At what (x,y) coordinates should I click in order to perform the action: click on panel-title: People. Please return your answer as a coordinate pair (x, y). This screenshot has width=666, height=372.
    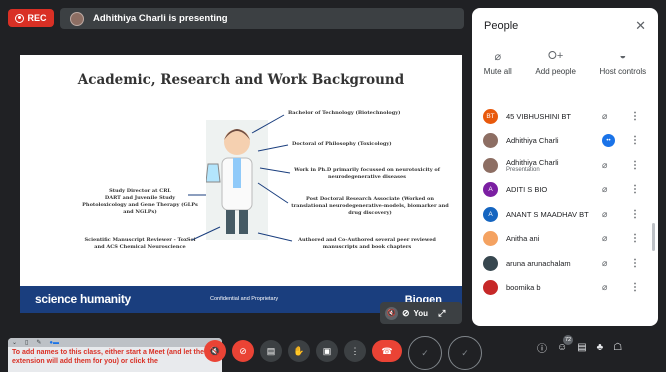
    Looking at the image, I should click on (501, 26).